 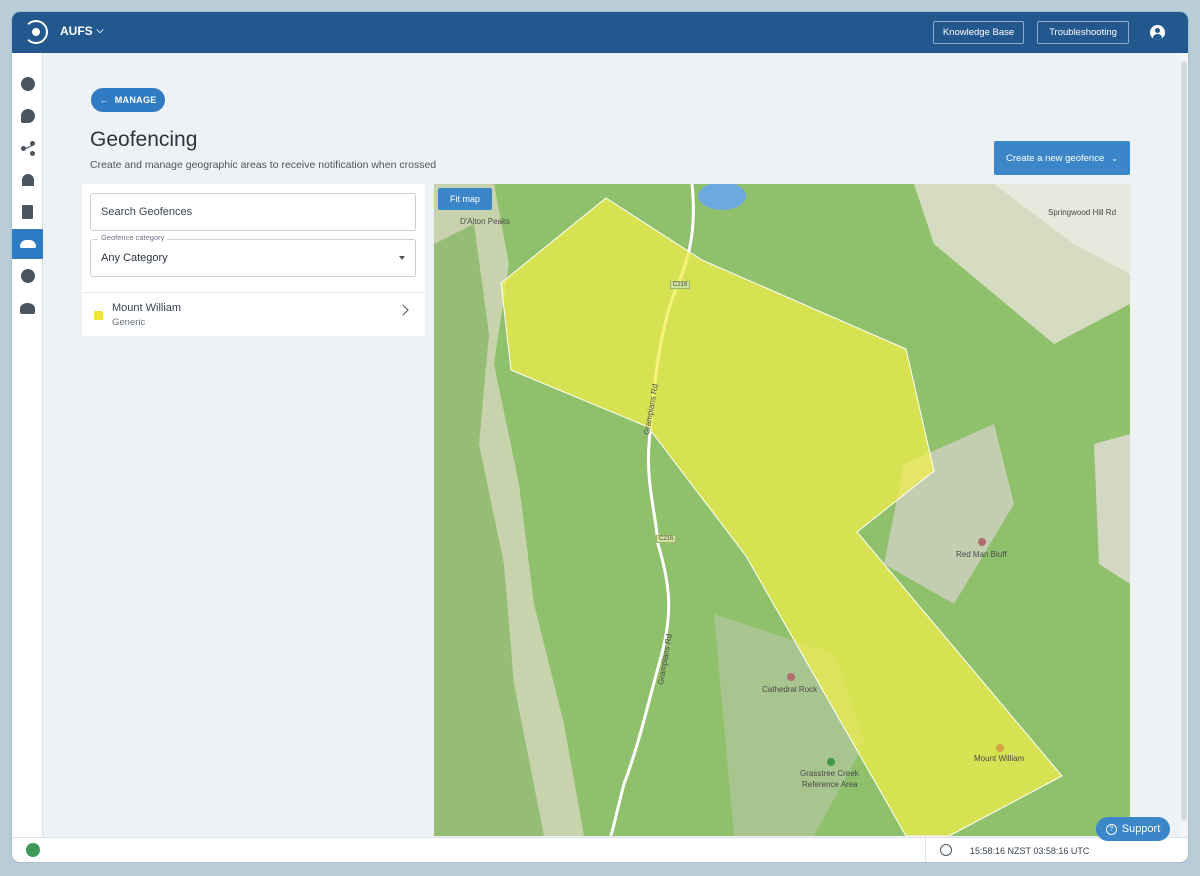 What do you see at coordinates (465, 199) in the screenshot?
I see `fit-map-button: Fit map` at bounding box center [465, 199].